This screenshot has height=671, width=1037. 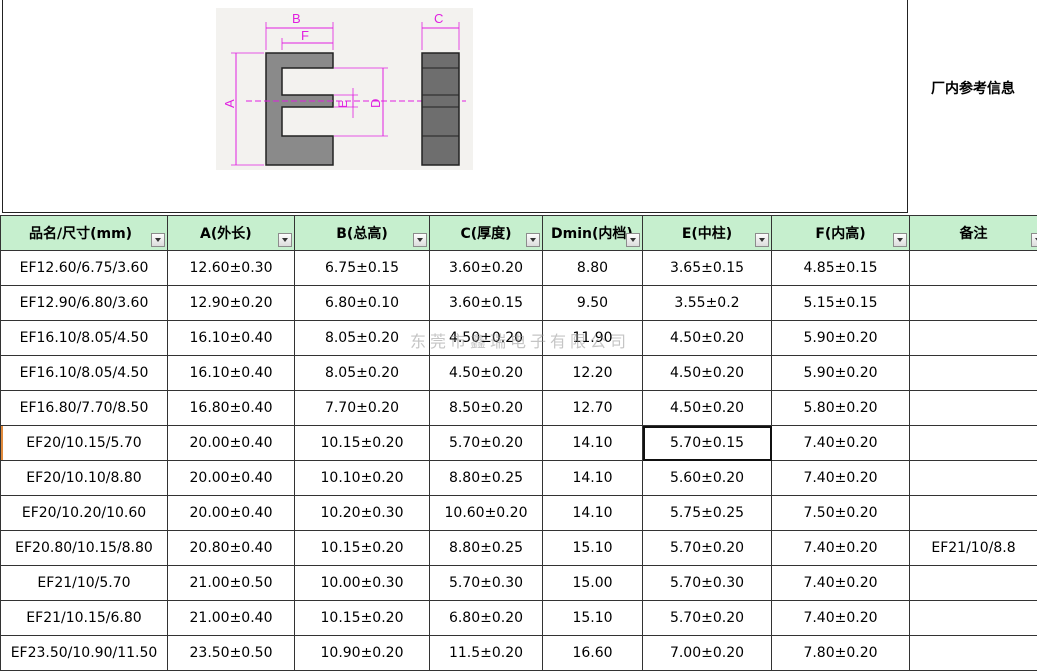 I want to click on cell-f: 5.80±0.20, so click(x=840, y=408).